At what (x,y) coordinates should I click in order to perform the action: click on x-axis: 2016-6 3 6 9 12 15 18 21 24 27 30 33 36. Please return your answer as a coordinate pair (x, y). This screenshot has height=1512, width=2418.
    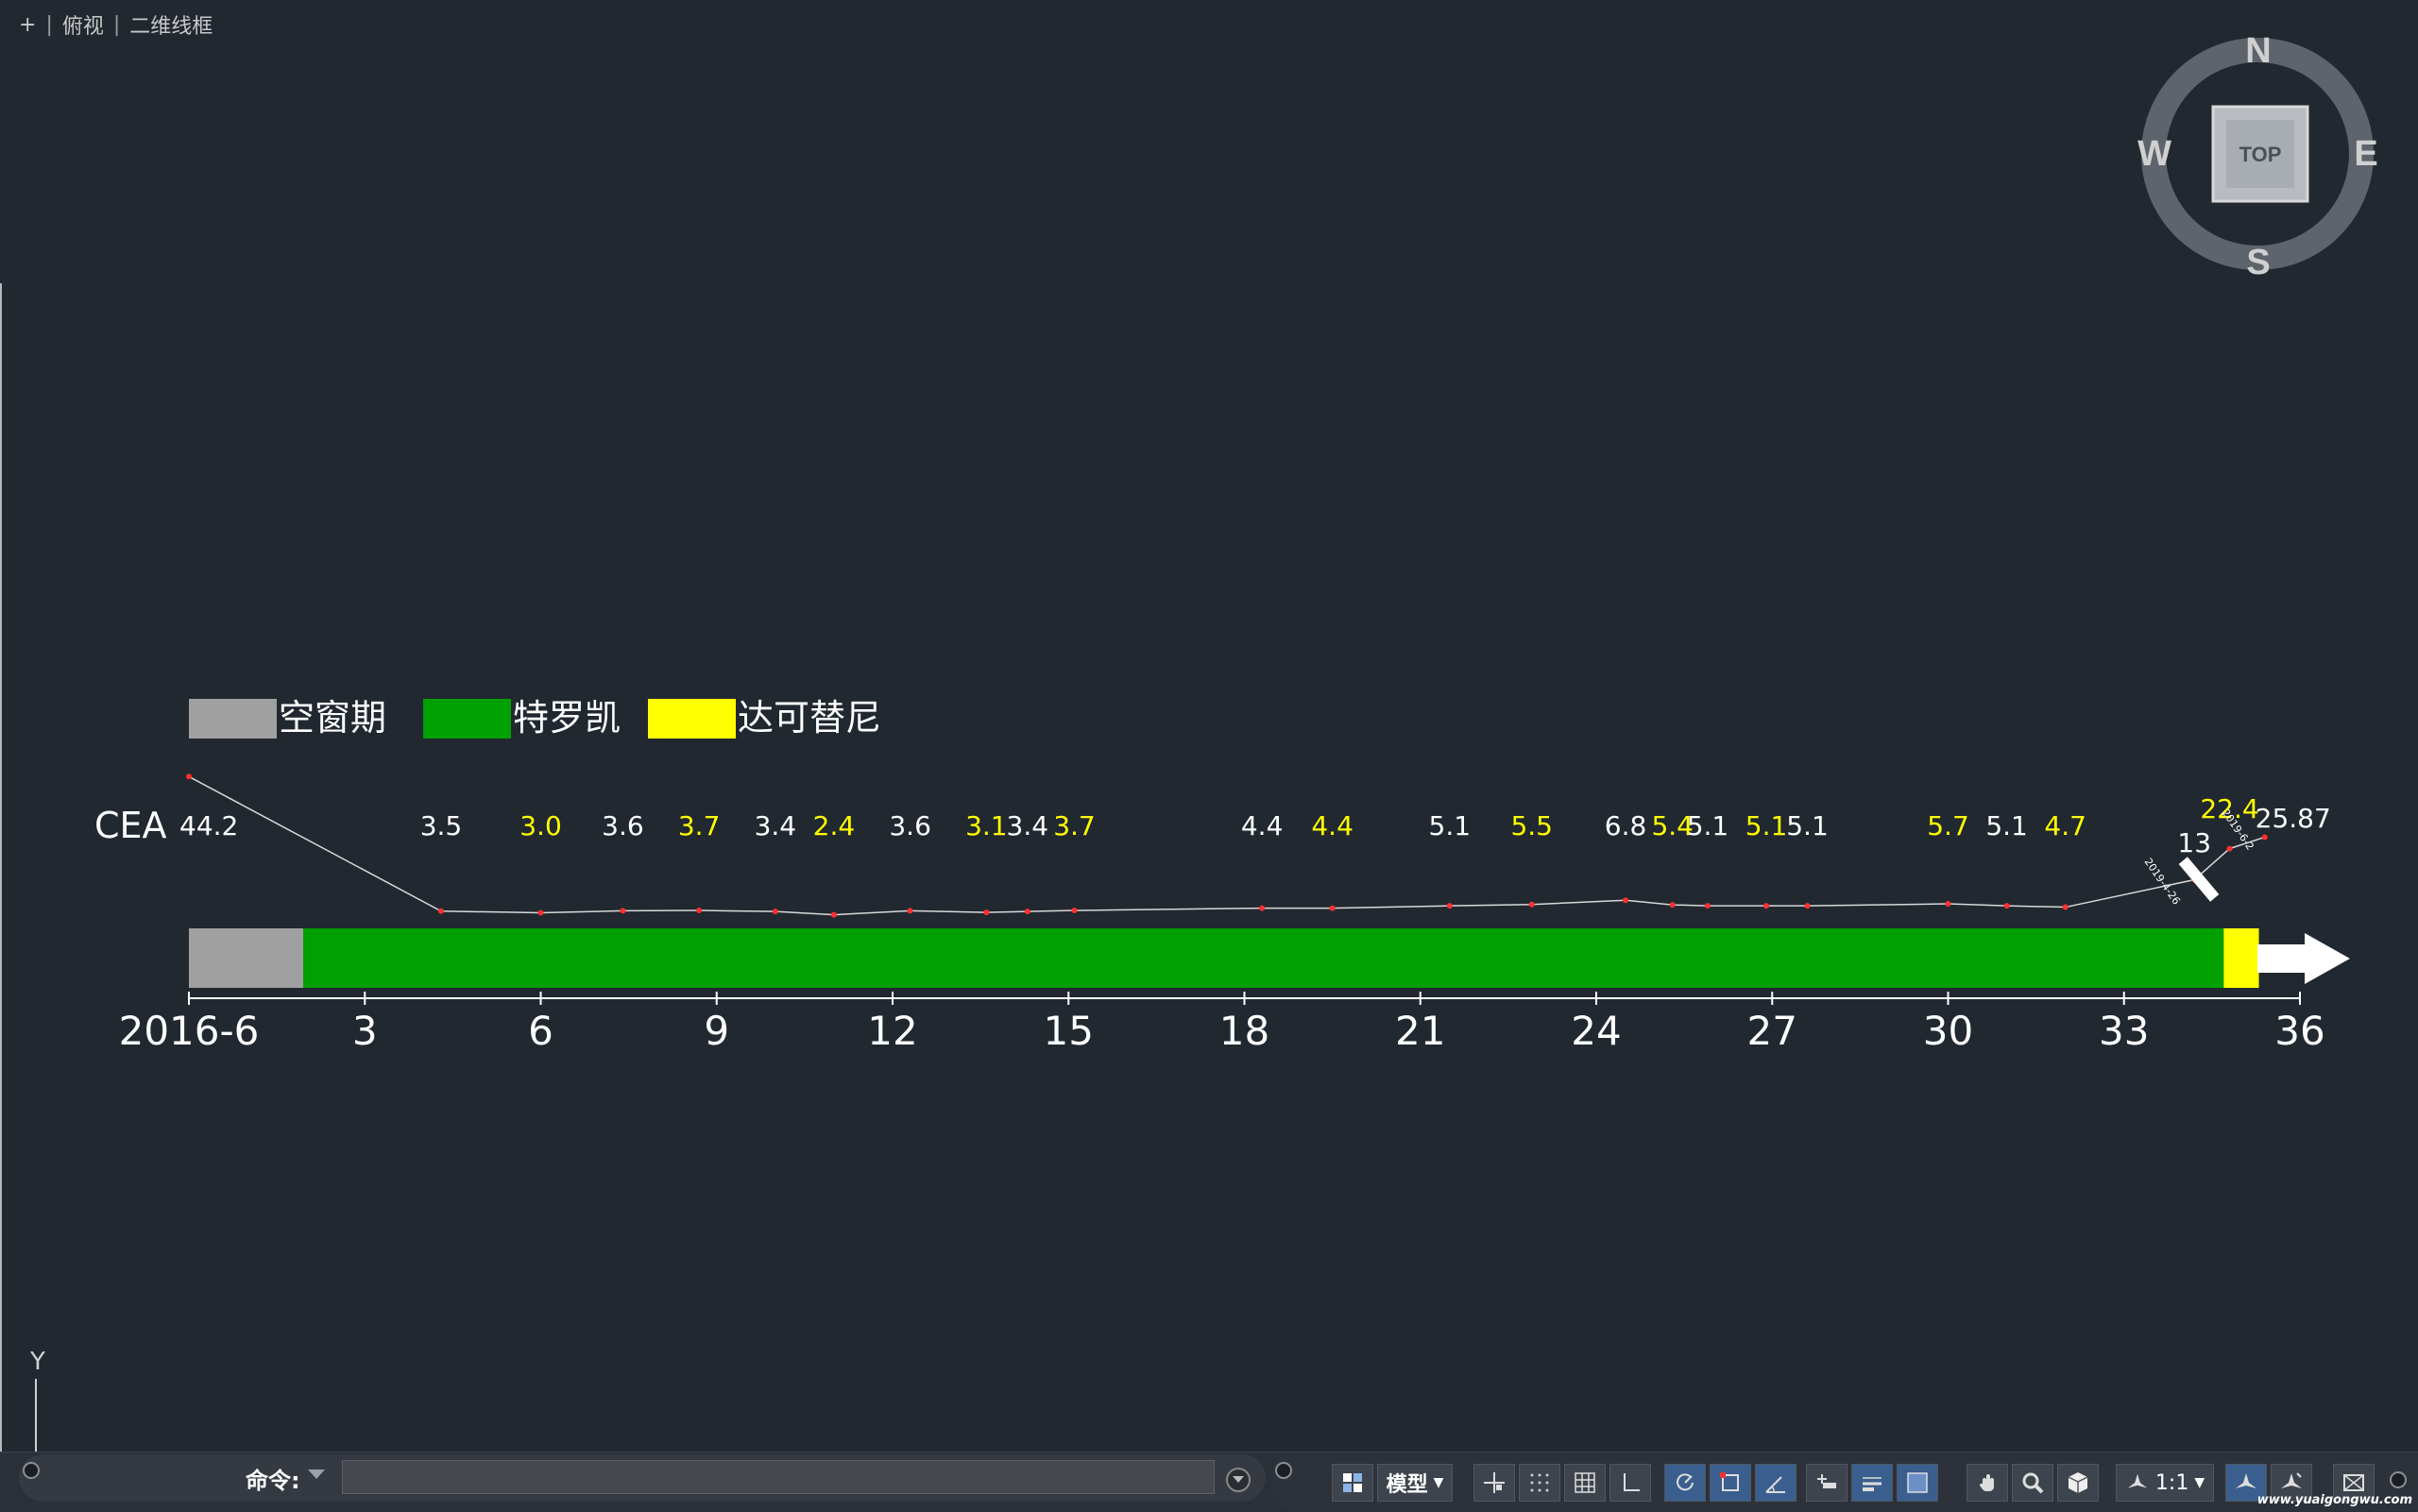
    Looking at the image, I should click on (1222, 1023).